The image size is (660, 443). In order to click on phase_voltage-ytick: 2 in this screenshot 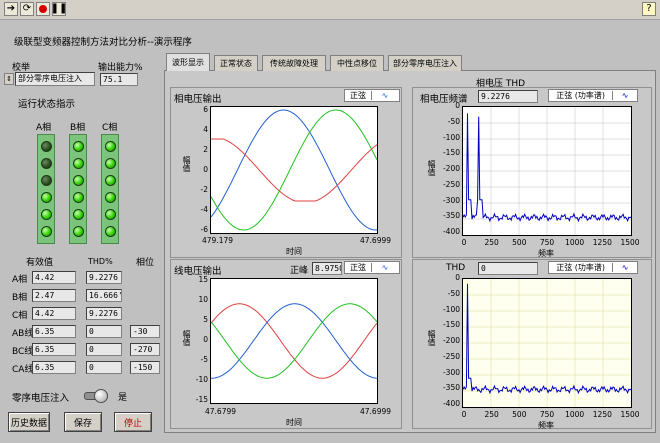, I will do `click(205, 149)`.